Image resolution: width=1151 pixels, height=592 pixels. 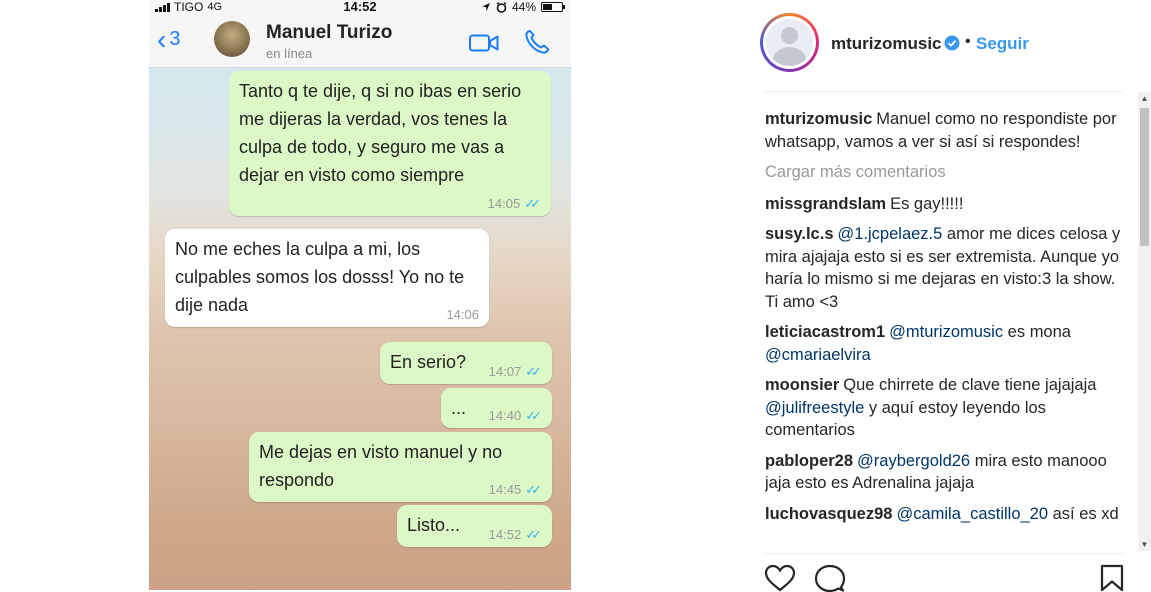 I want to click on contact-name: Manuel Turizo, so click(x=329, y=33).